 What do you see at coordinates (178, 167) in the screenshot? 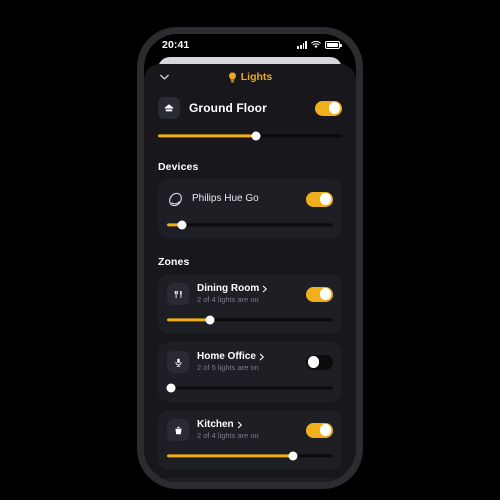
I see `devices-section-label: Devices` at bounding box center [178, 167].